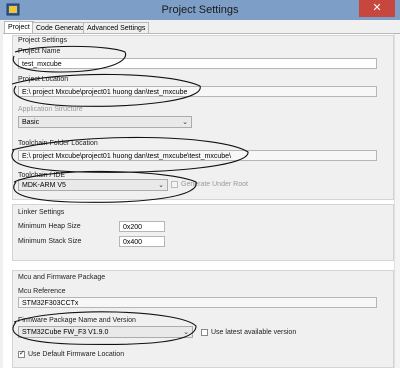 The width and height of the screenshot is (400, 368). What do you see at coordinates (174, 184) in the screenshot?
I see `generate-under-root-checkbox` at bounding box center [174, 184].